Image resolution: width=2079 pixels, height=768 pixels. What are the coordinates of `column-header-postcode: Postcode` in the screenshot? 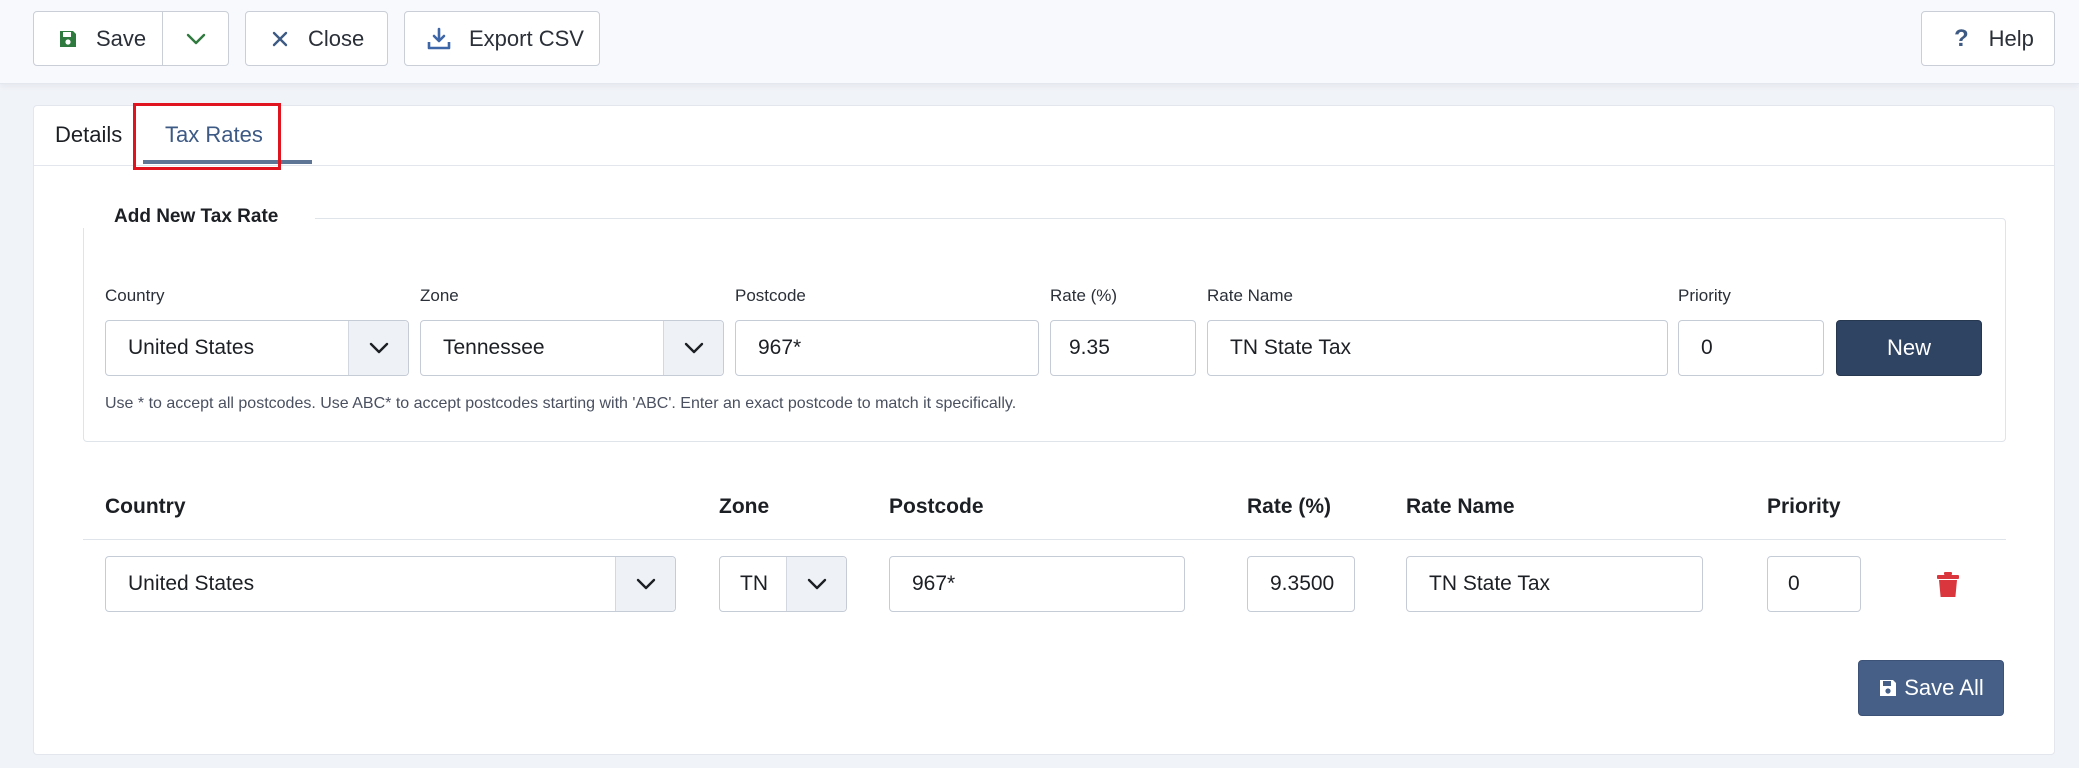 It's located at (936, 506).